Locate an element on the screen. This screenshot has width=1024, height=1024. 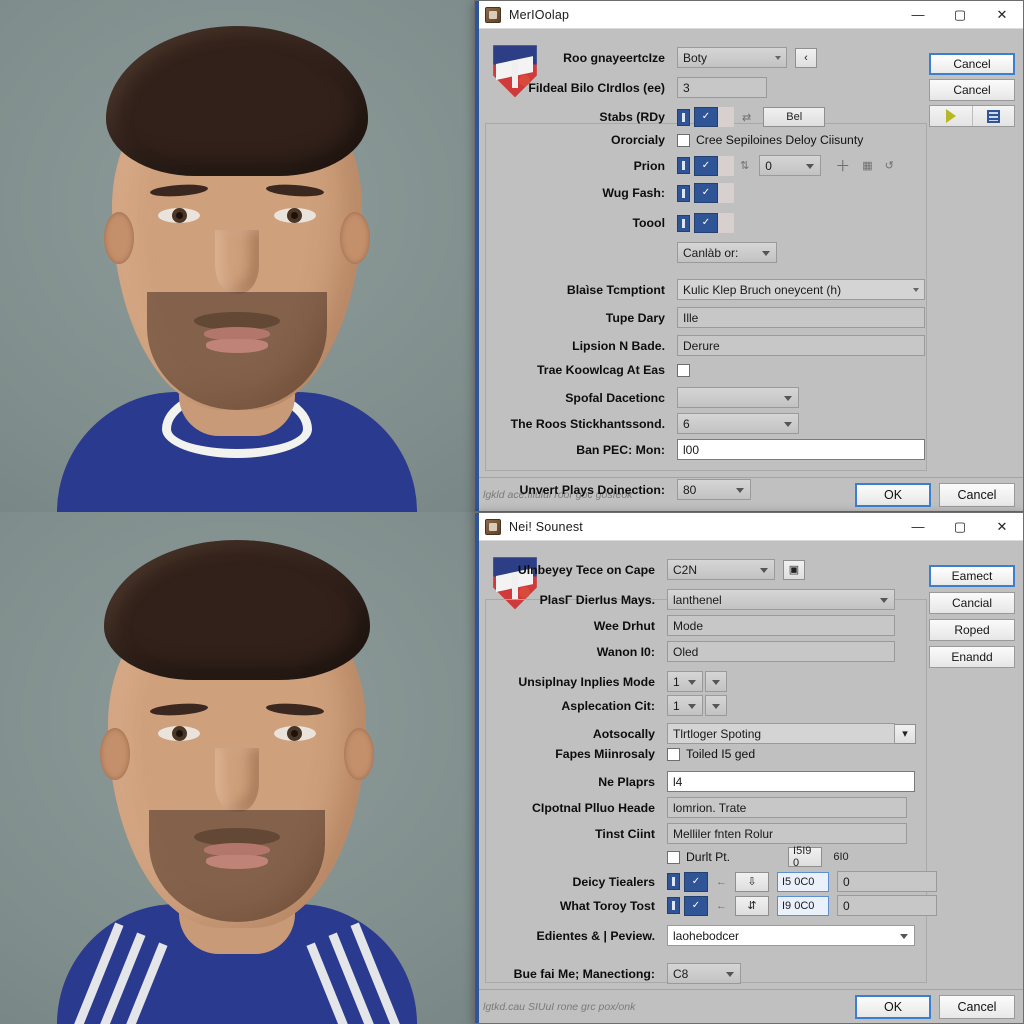
field-input: Melliler fnten Rolur is located at coordinates (787, 833).